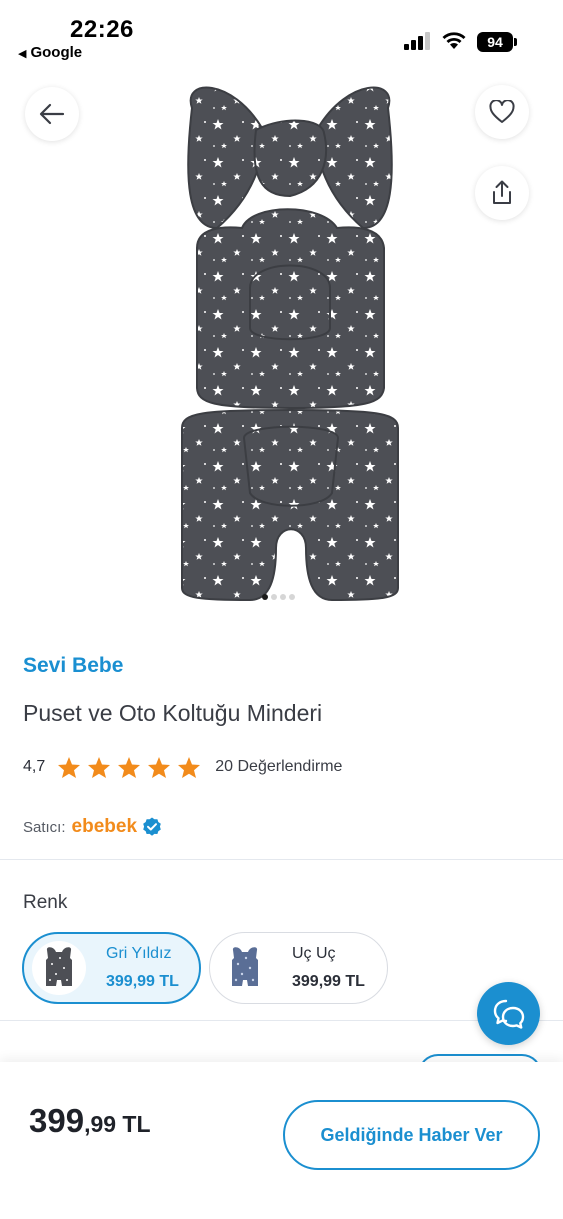 This screenshot has height=1219, width=563. I want to click on seller-name: ebebek, so click(104, 827).